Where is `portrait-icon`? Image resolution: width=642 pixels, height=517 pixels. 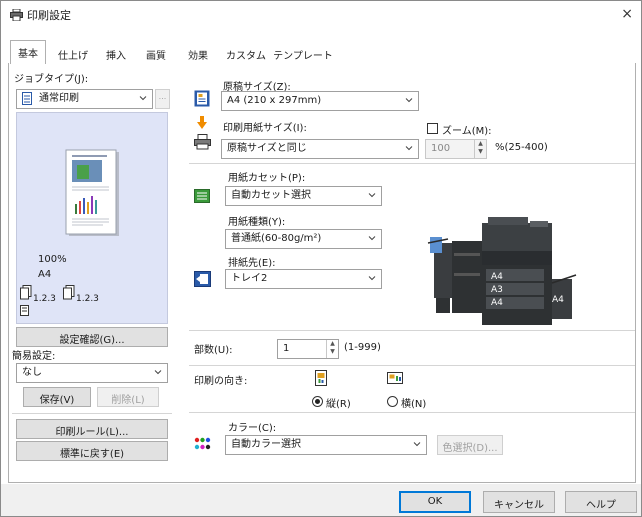
portrait-icon is located at coordinates (321, 378).